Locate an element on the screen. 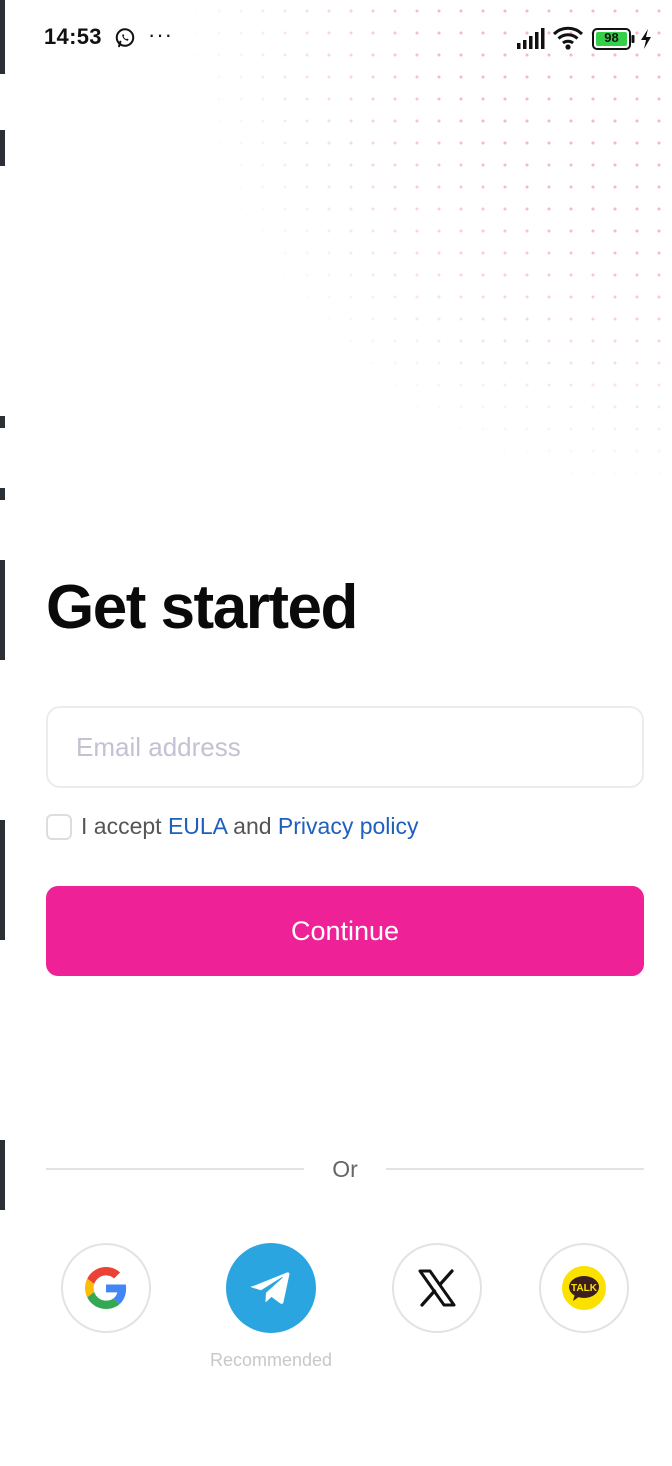 This screenshot has width=672, height=1466. divider-line-left is located at coordinates (175, 1169).